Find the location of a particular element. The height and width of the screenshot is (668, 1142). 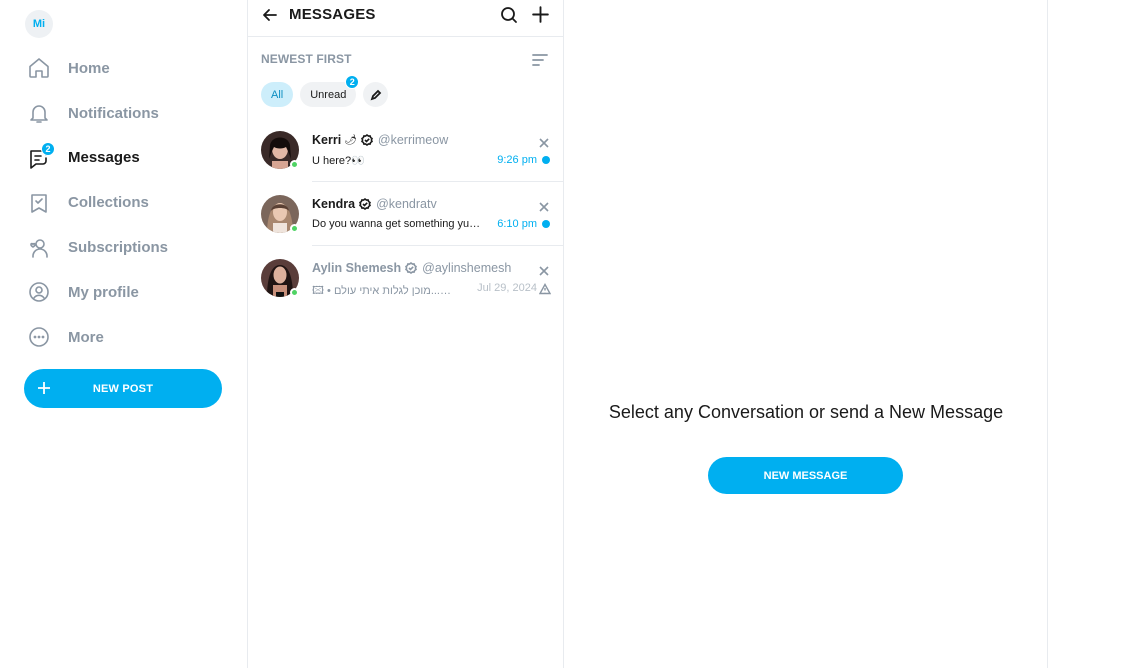

sidebar-item-collections: Collections is located at coordinates (124, 202).